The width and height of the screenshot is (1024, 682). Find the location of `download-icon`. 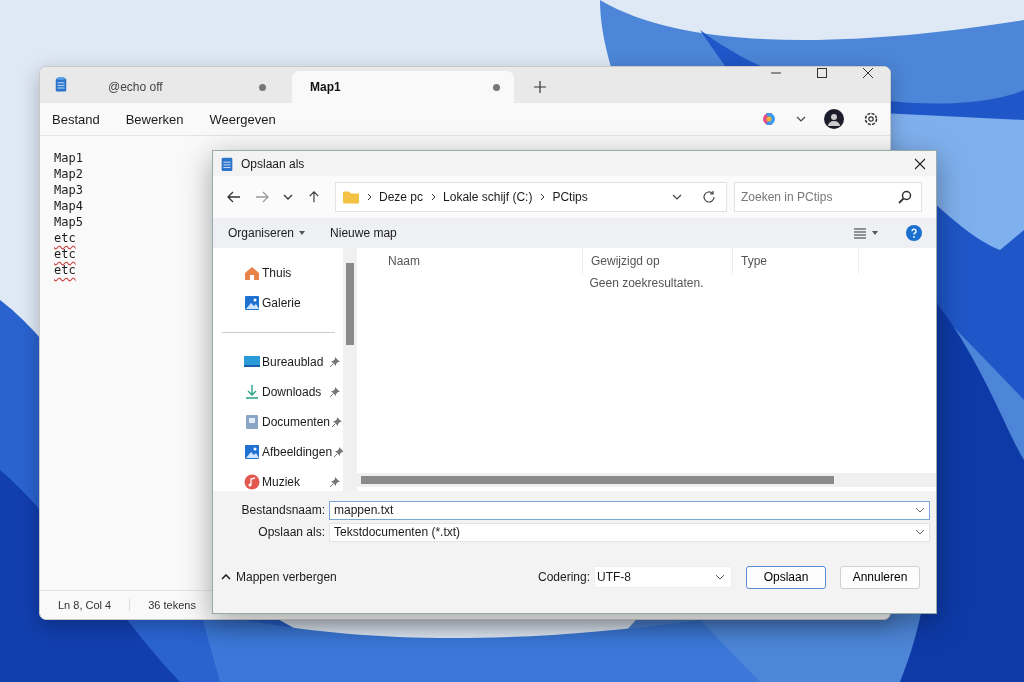

download-icon is located at coordinates (252, 392).